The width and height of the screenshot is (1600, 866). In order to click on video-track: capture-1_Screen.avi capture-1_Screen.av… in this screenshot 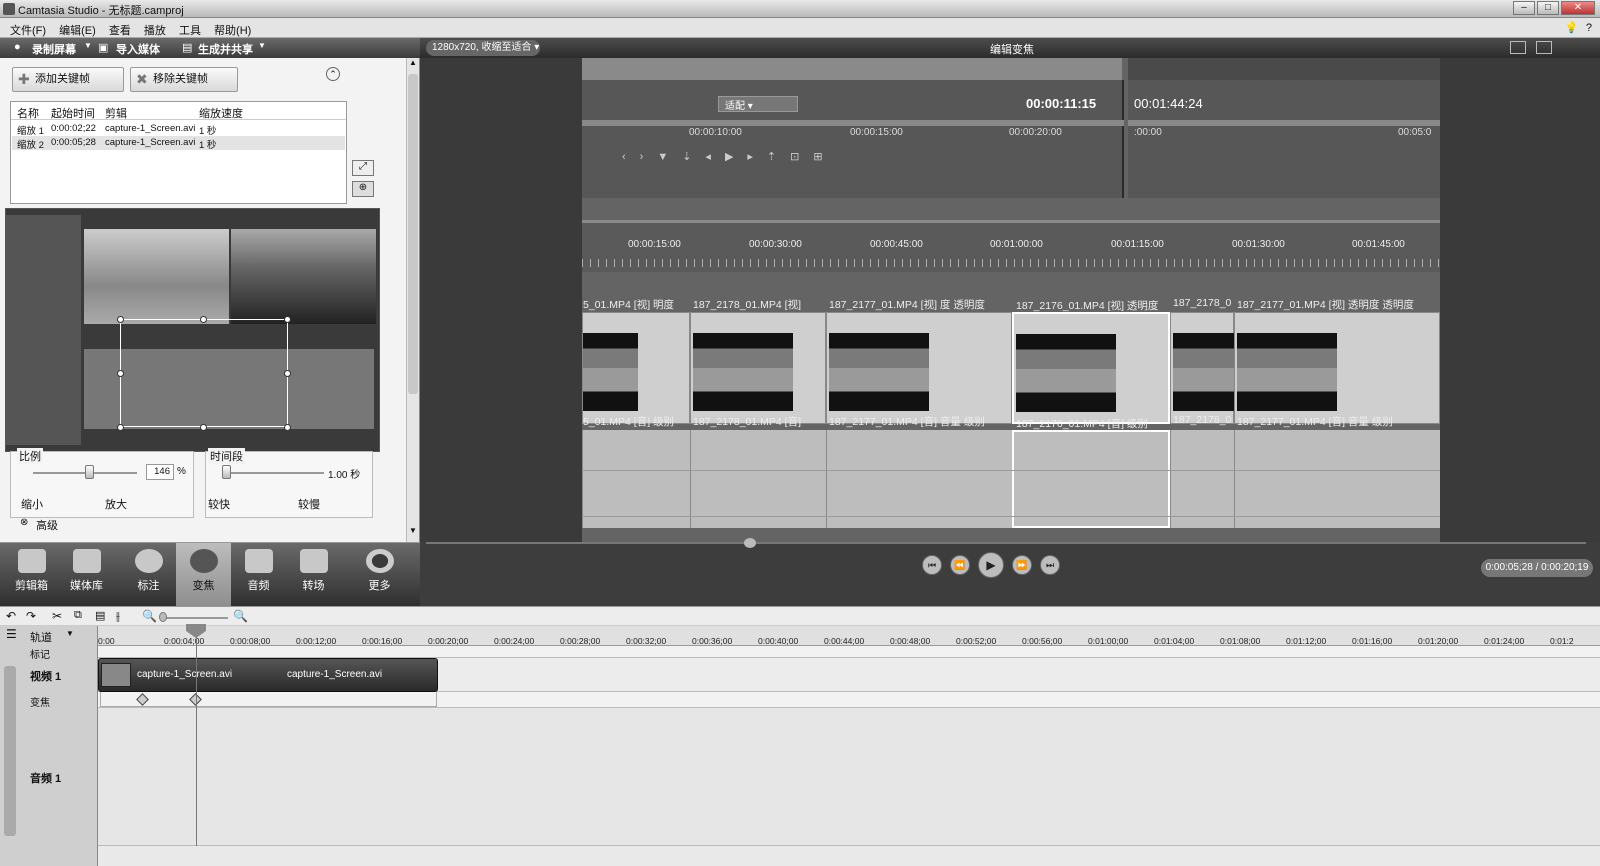, I will do `click(849, 675)`.